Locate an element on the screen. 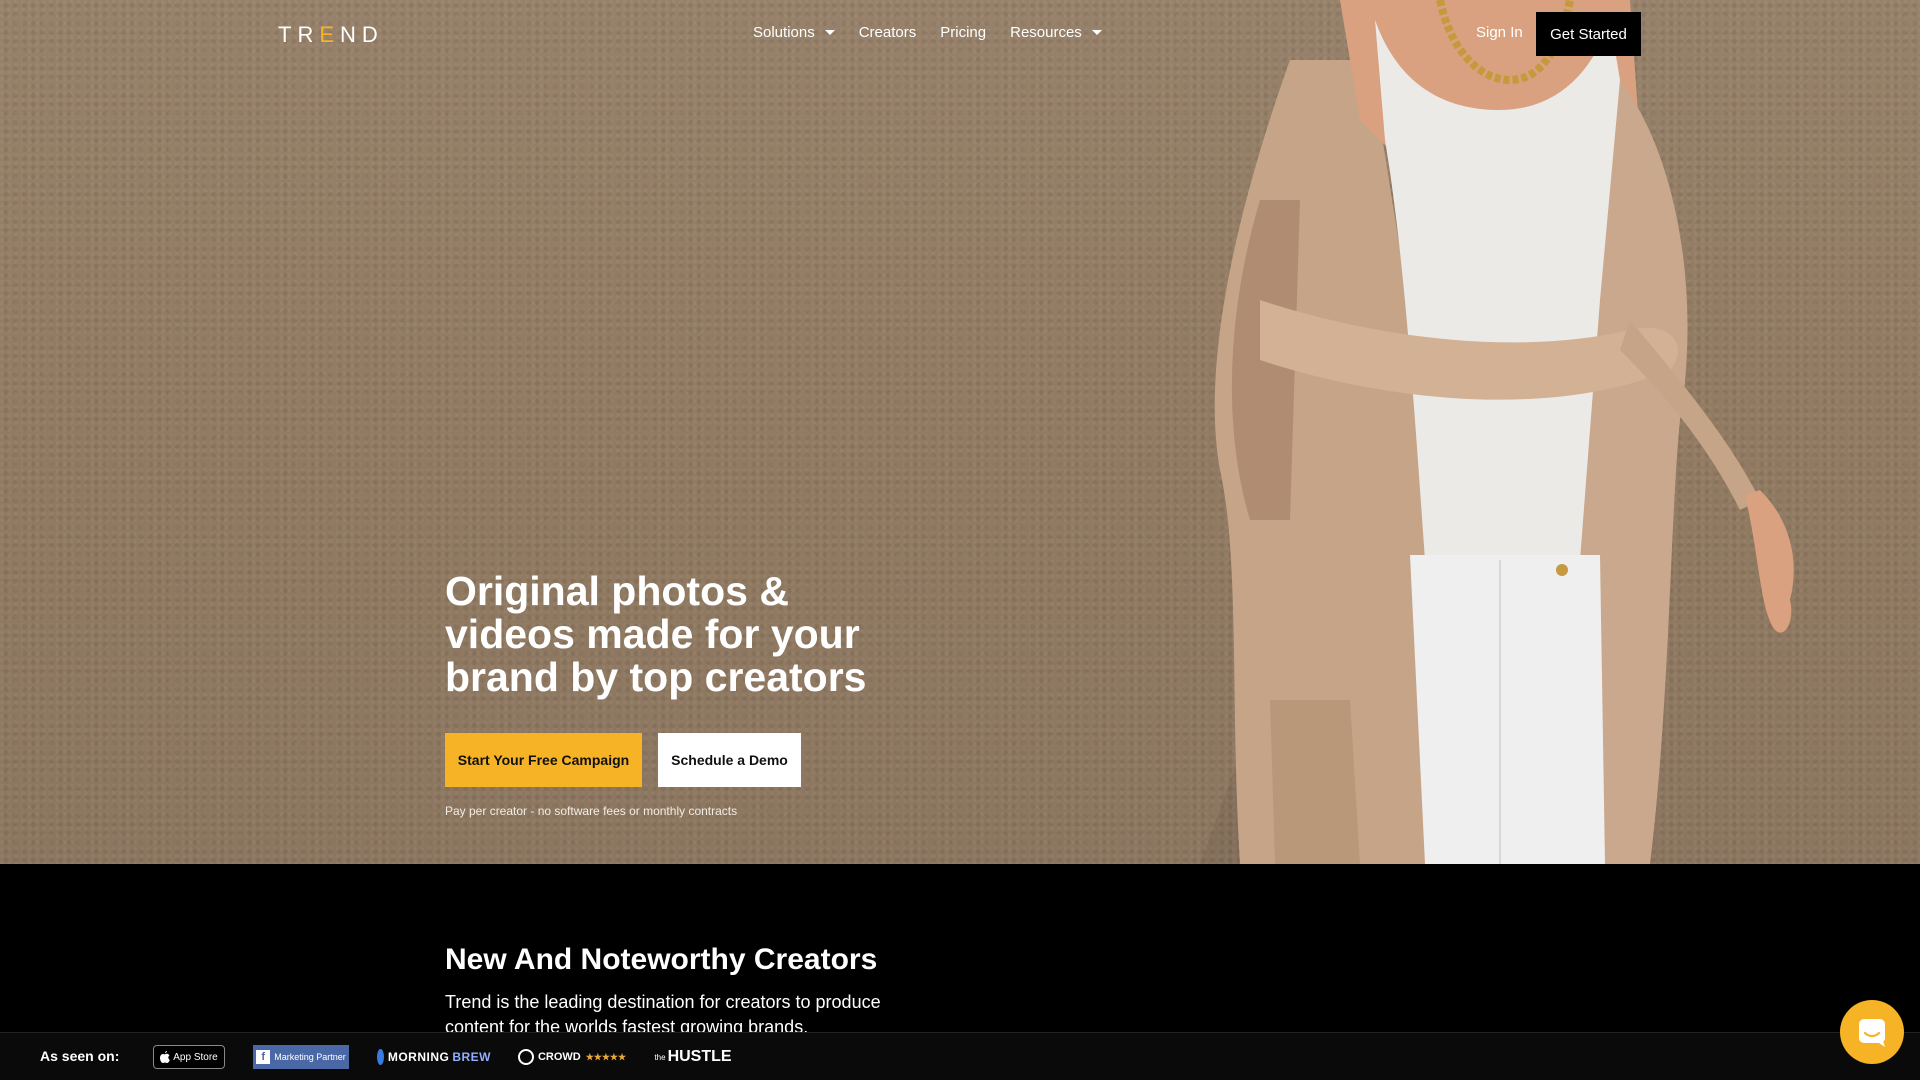  nav-creators-label: Creators is located at coordinates (887, 32).